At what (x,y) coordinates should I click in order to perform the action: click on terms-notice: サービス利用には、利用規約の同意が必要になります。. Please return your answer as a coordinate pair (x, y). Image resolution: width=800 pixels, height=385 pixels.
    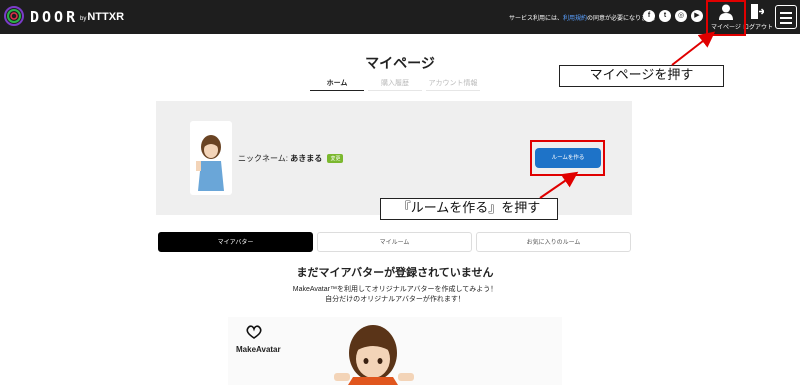
    Looking at the image, I should click on (583, 17).